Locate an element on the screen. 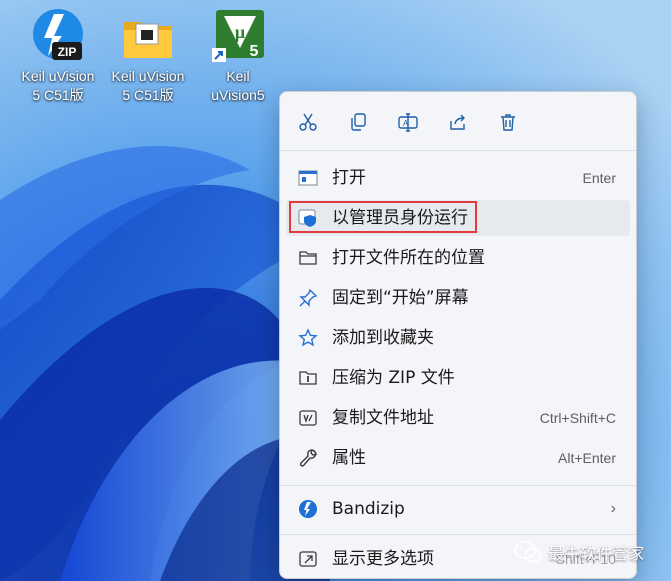 This screenshot has height=581, width=671. star-icon is located at coordinates (308, 337).